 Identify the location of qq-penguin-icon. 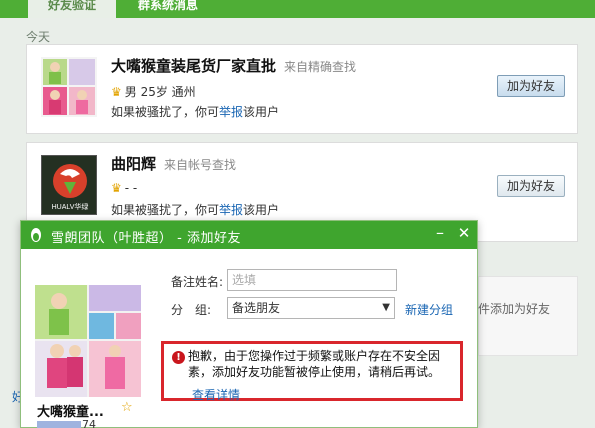
(36, 235).